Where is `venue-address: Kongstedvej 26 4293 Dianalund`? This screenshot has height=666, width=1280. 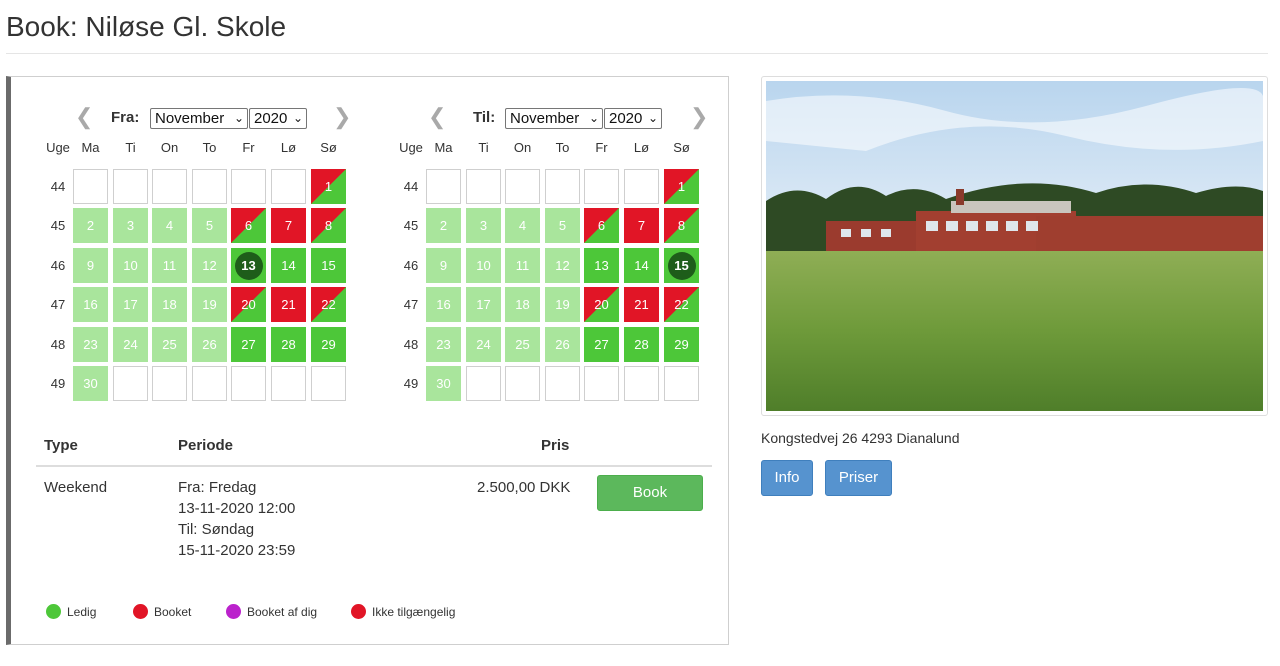 venue-address: Kongstedvej 26 4293 Dianalund is located at coordinates (860, 438).